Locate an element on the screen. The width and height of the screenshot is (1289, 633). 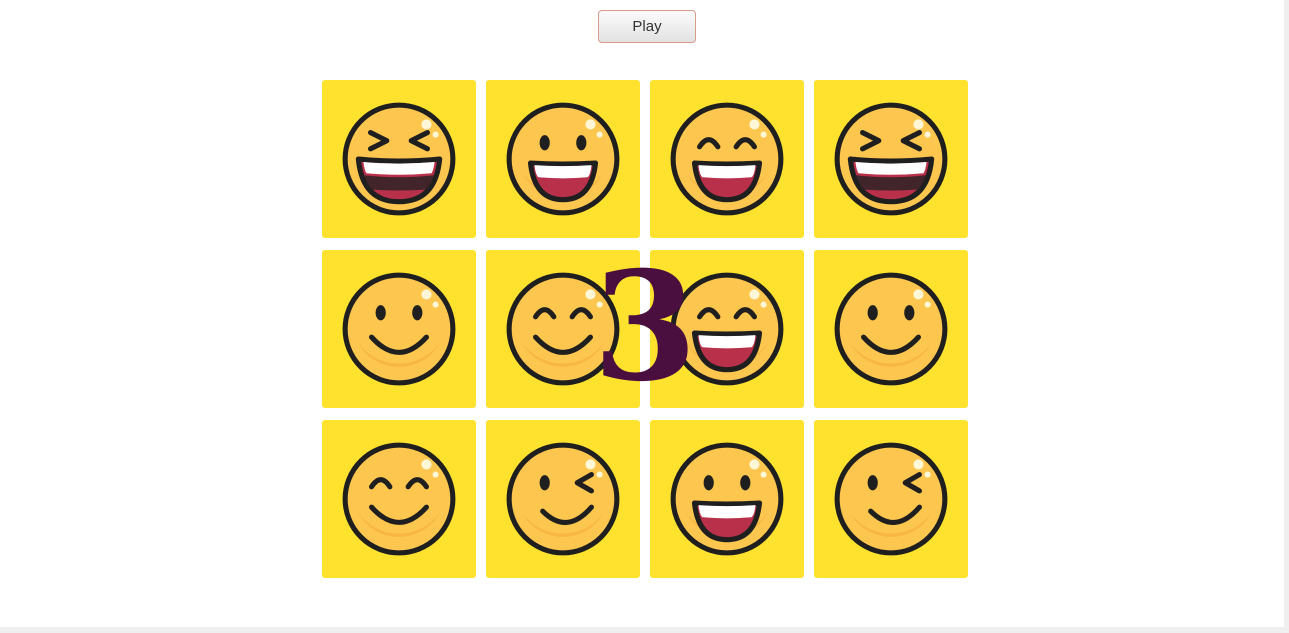
countdown-number: 3 is located at coordinates (645, 327).